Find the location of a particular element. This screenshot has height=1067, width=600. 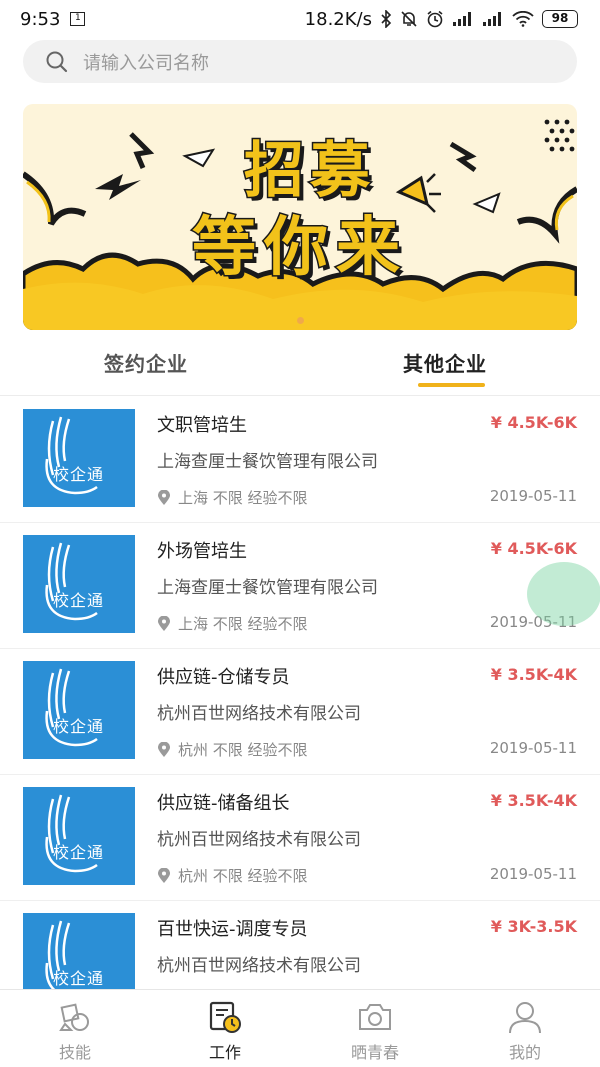

sim-card-icon: 1 is located at coordinates (78, 19).